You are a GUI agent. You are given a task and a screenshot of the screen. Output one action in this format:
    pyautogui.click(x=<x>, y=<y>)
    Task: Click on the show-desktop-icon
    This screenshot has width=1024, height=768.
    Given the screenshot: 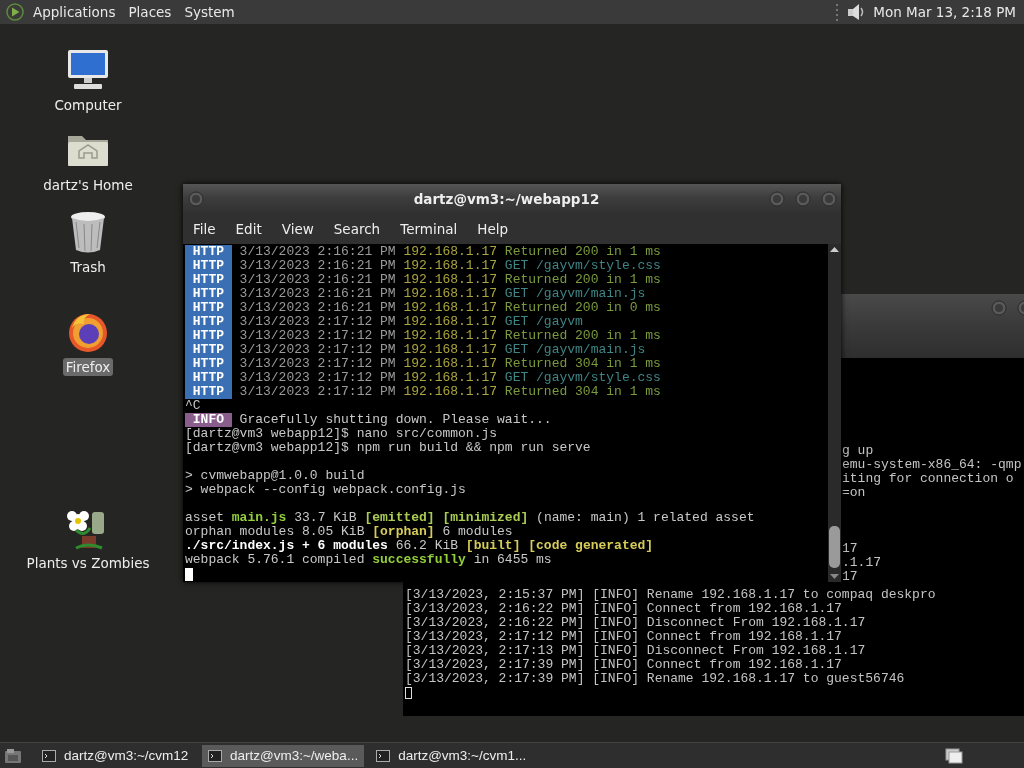 What is the action you would take?
    pyautogui.click(x=13, y=755)
    